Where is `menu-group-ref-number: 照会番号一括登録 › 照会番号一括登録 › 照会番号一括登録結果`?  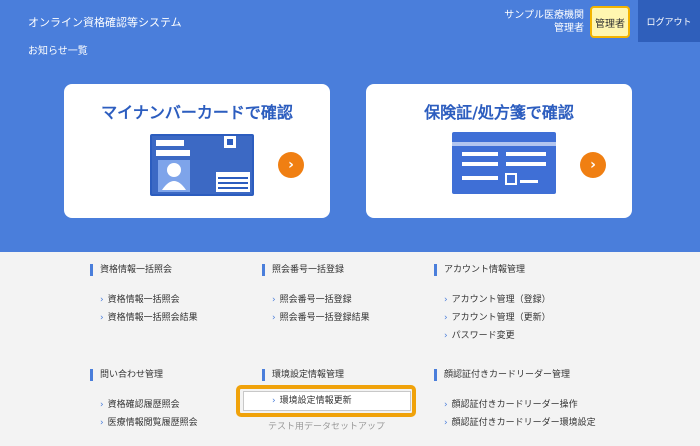 menu-group-ref-number: 照会番号一括登録 › 照会番号一括登録 › 照会番号一括登録結果 is located at coordinates (342, 295).